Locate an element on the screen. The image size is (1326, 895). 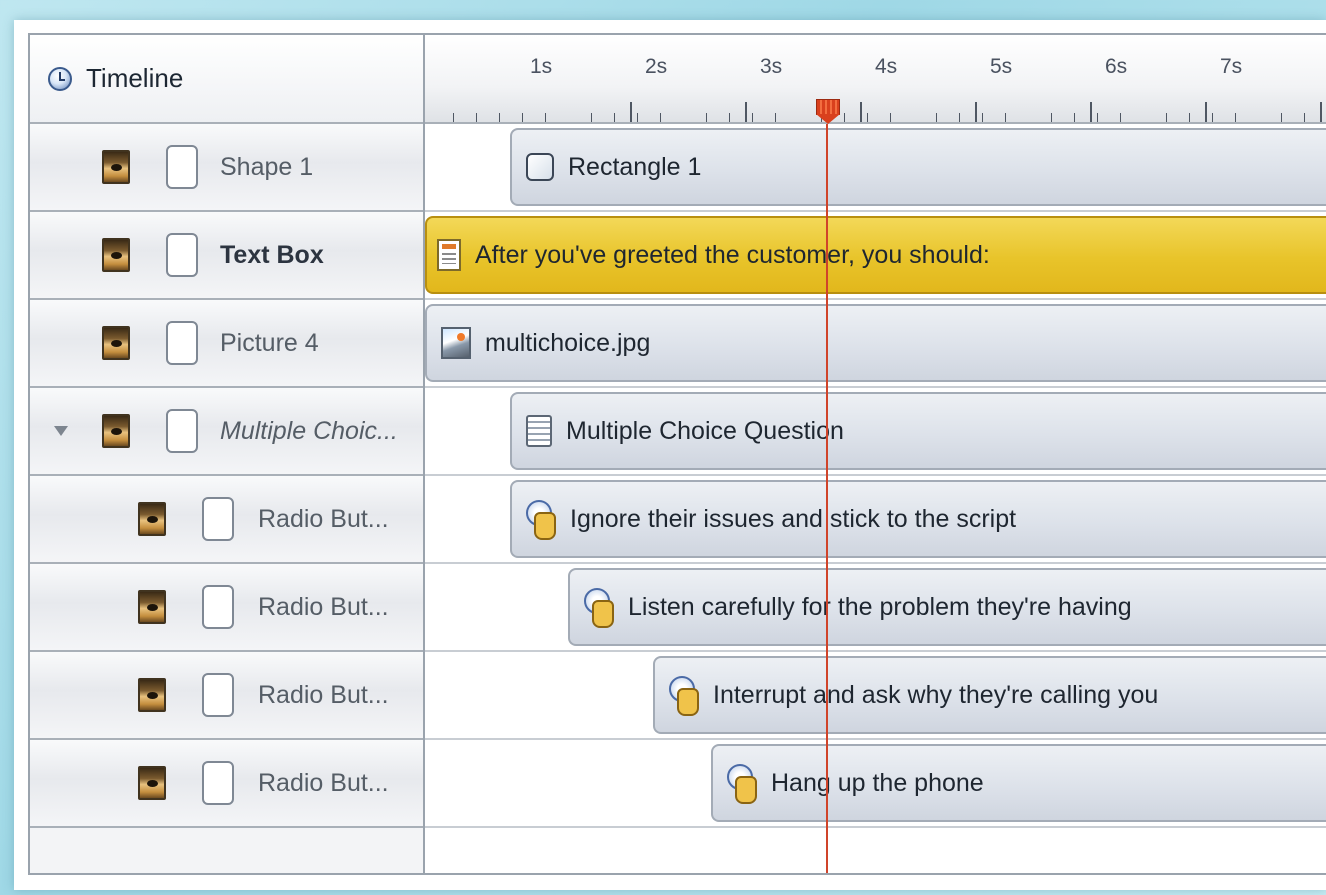
ruler-tick-label: 7s is located at coordinates (1231, 66).